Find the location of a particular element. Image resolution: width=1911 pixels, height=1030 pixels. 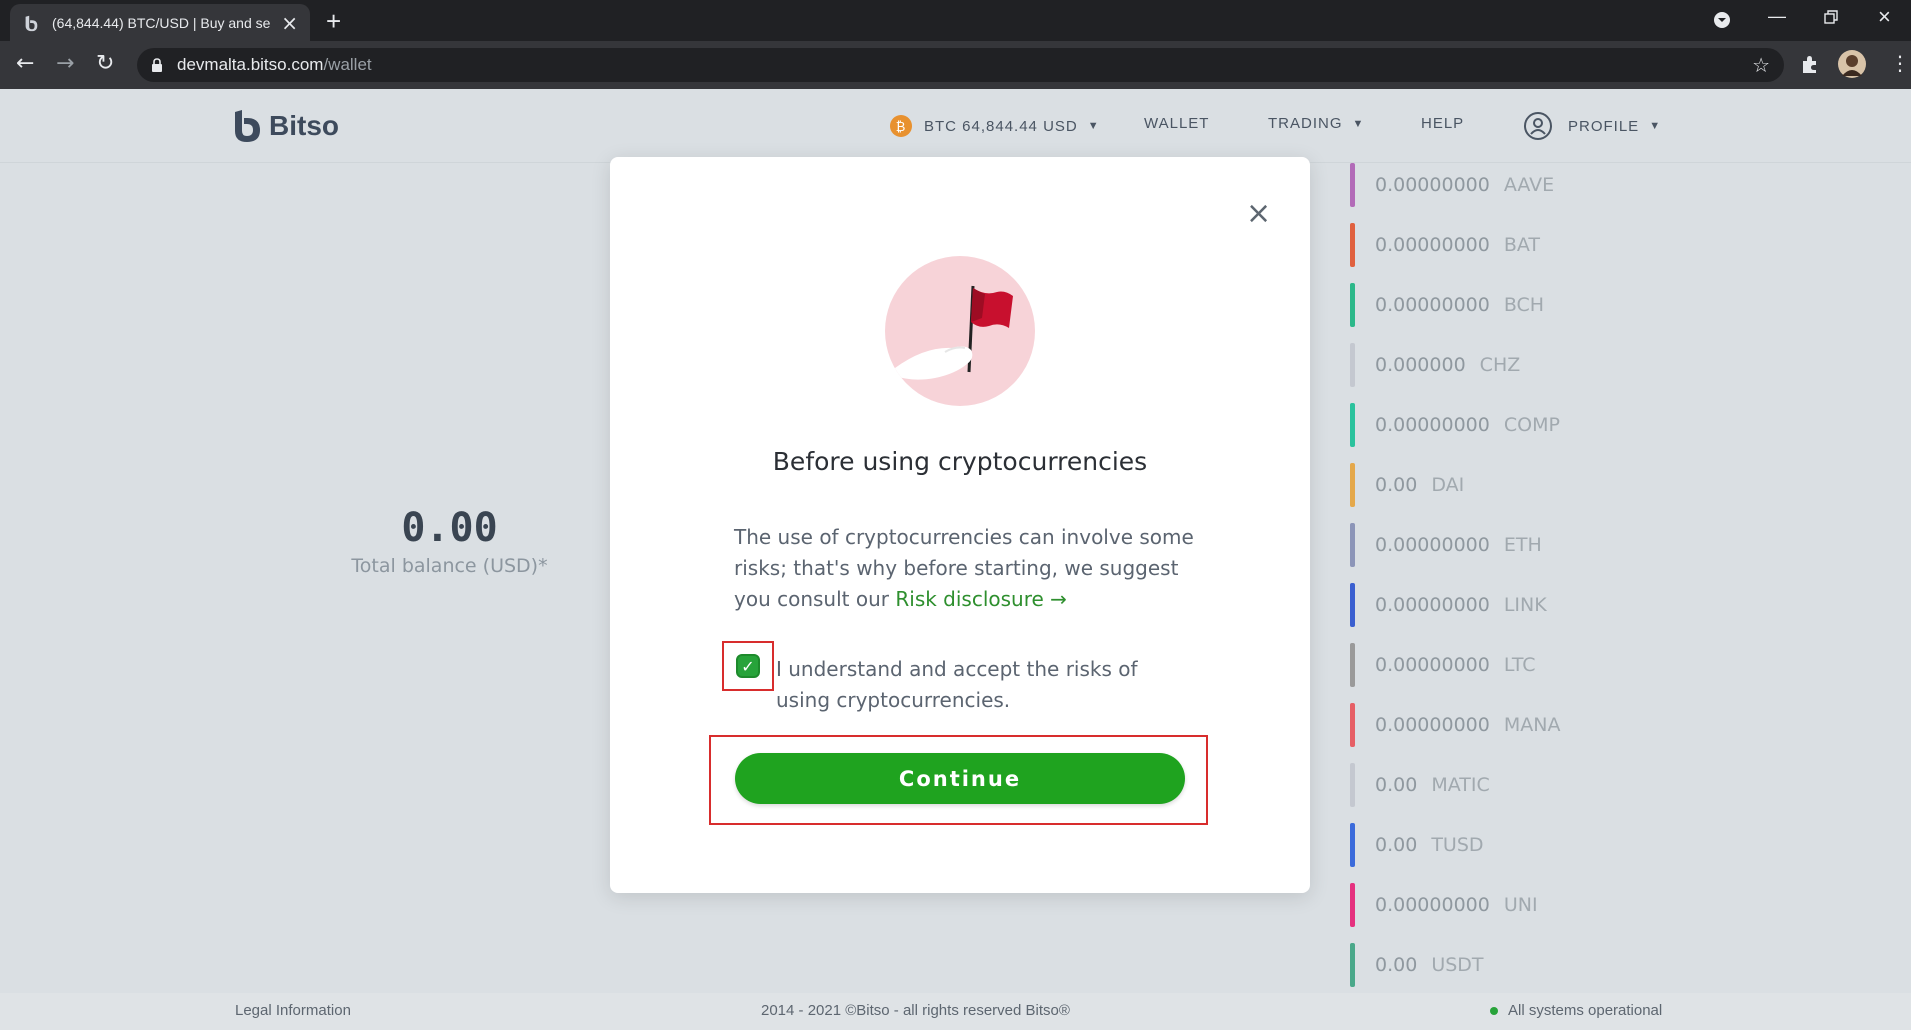

tab-search-icon is located at coordinates (1722, 22).